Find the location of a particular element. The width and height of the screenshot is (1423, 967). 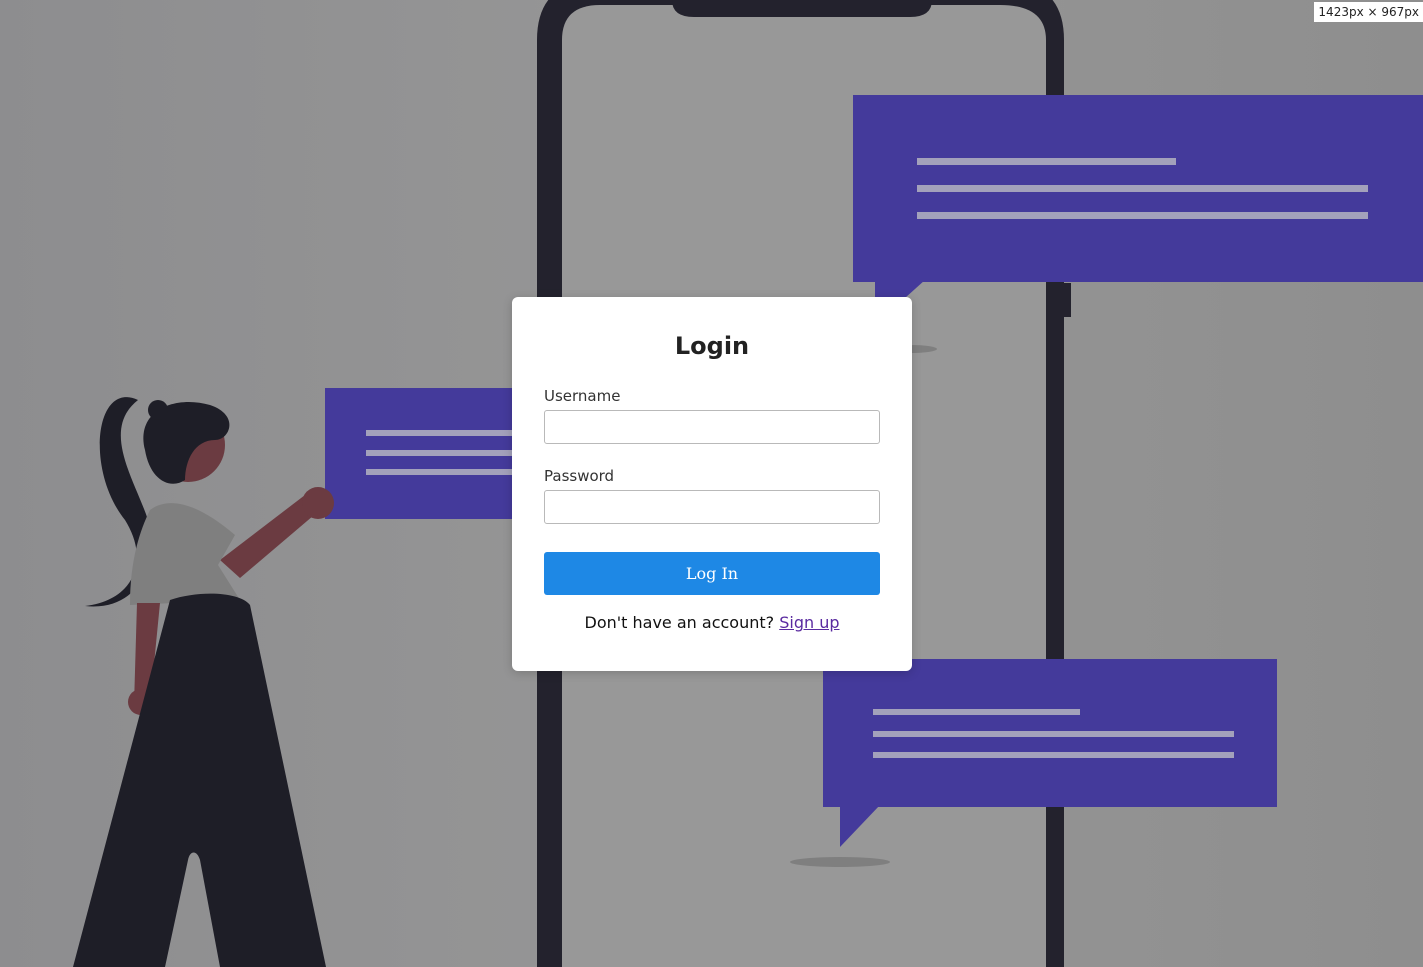

password-input is located at coordinates (712, 507).